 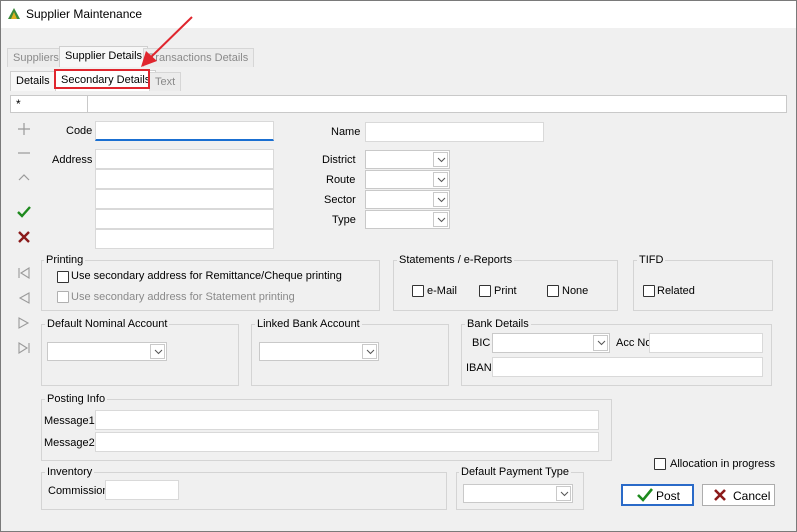 I want to click on statements-title: Statements / e-Reports, so click(x=456, y=260).